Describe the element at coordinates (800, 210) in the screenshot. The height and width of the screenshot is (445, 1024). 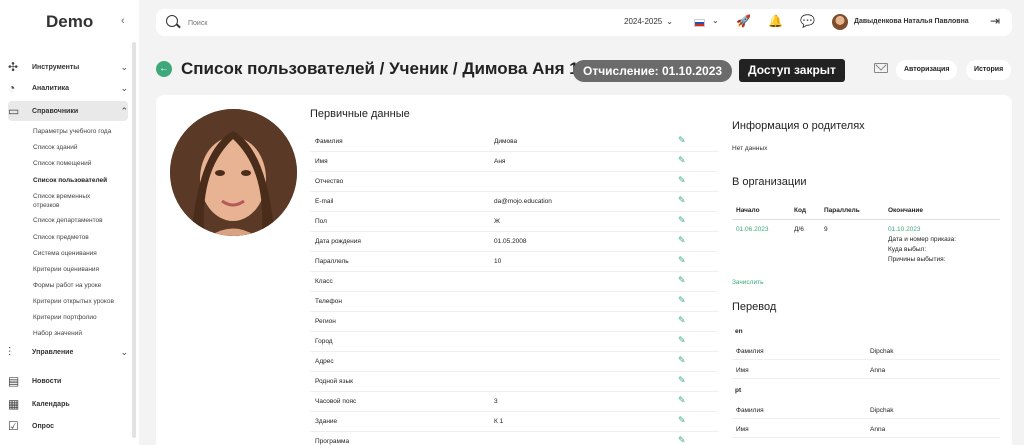
I see `org-header-code: Код` at that location.